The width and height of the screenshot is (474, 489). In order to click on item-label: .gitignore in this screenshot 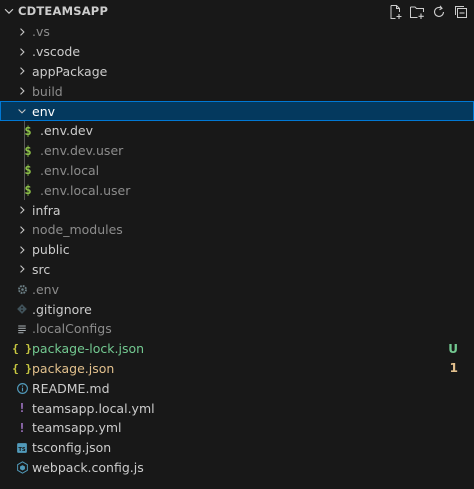, I will do `click(62, 309)`.